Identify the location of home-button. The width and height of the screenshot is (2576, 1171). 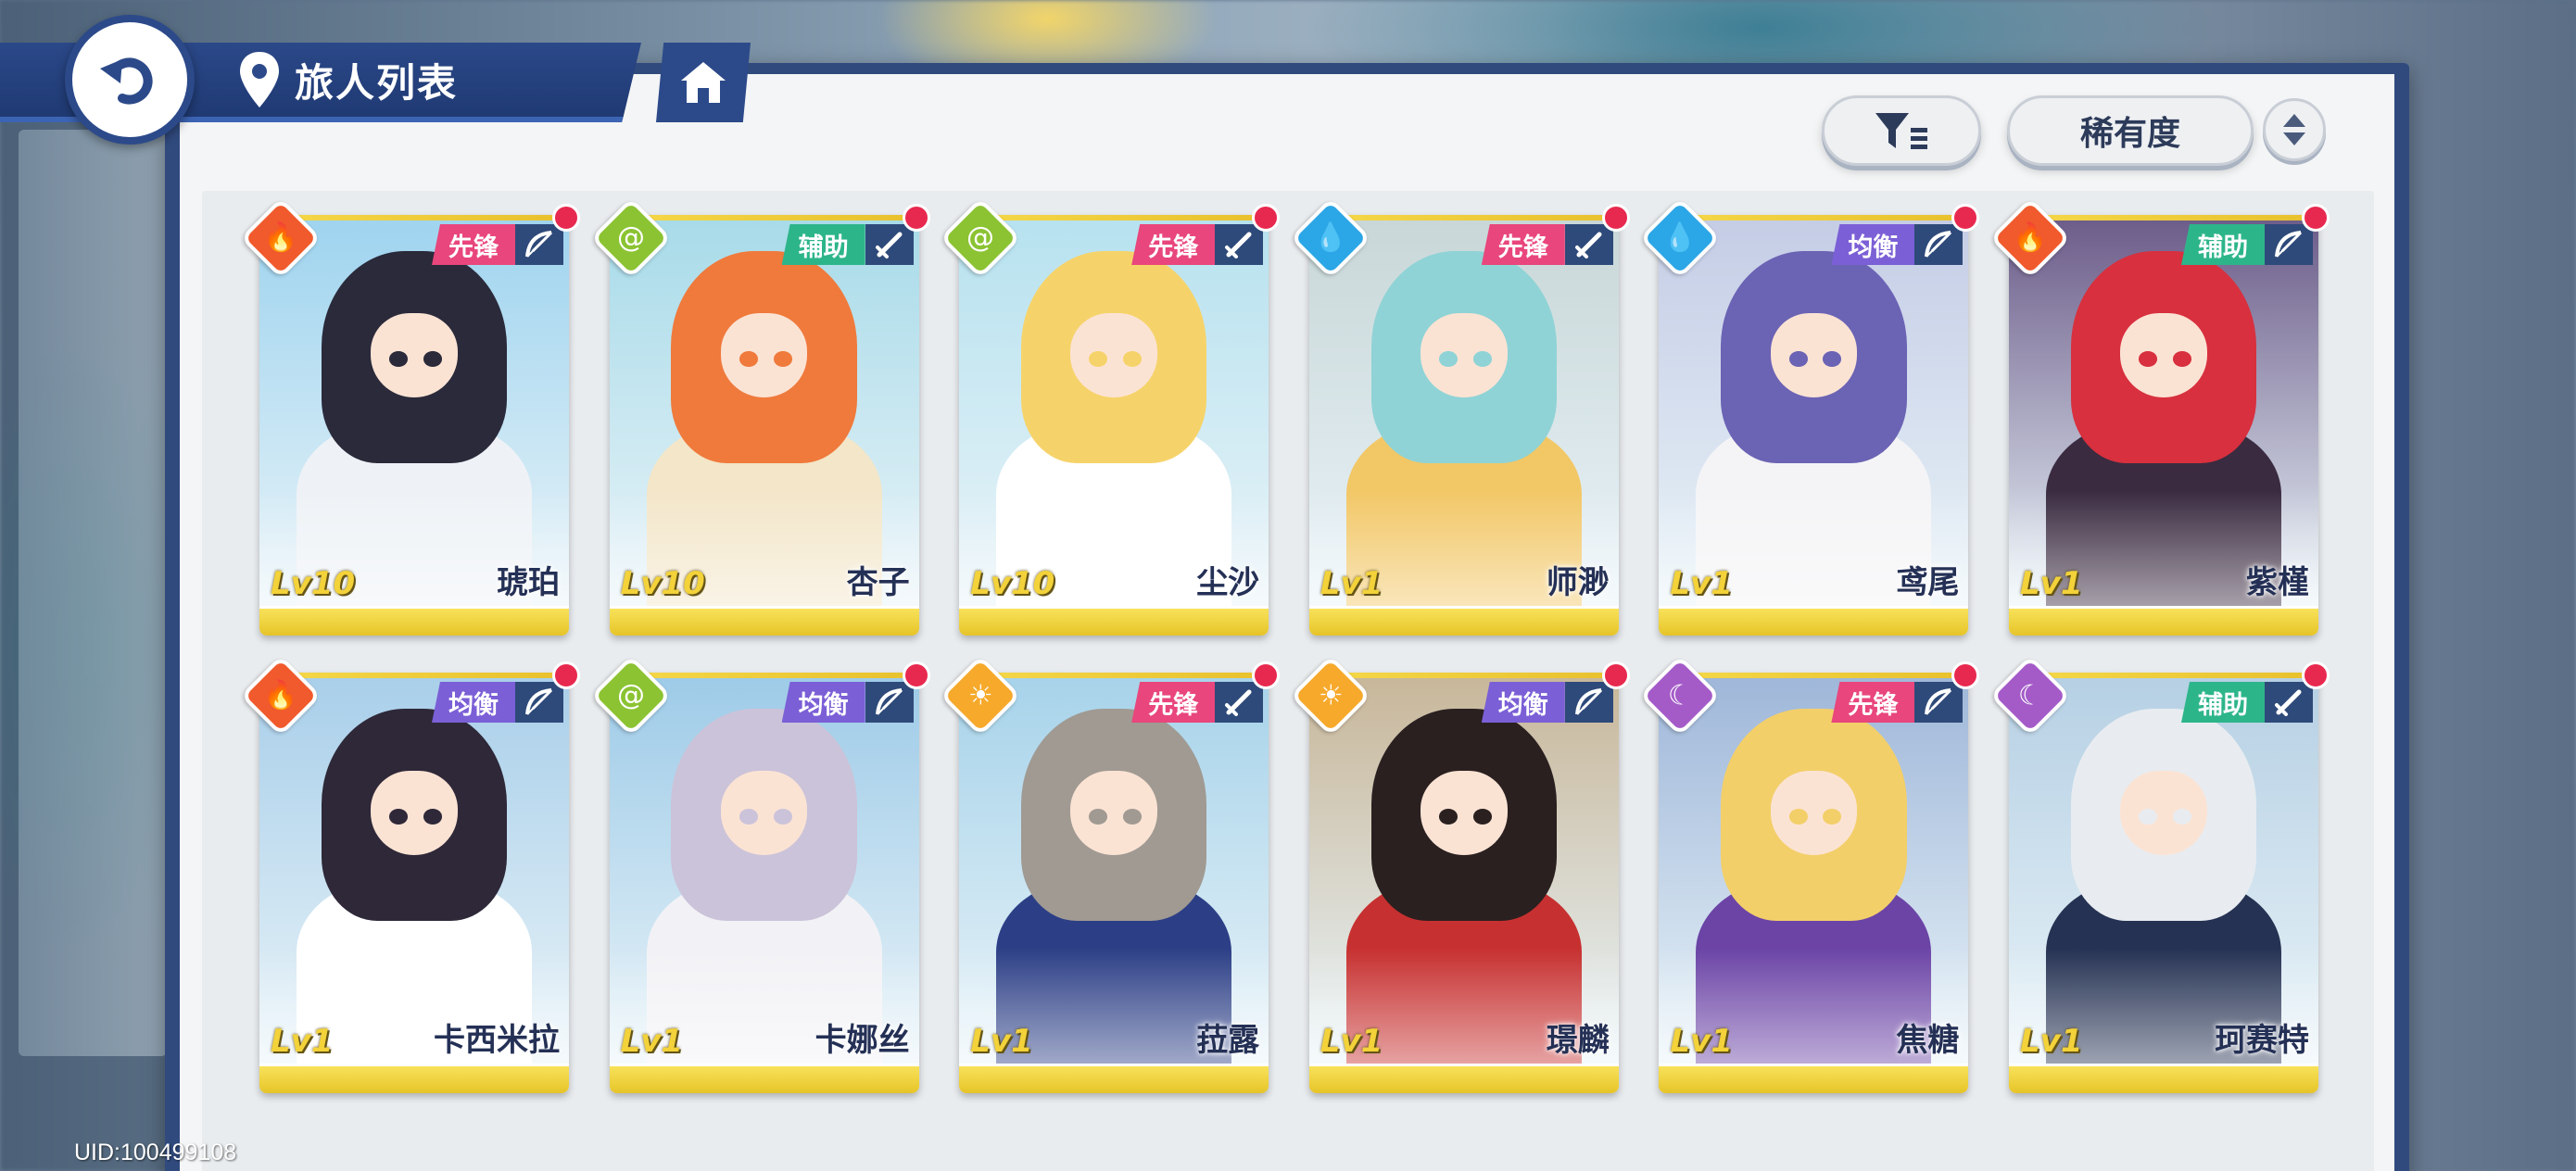
(703, 83).